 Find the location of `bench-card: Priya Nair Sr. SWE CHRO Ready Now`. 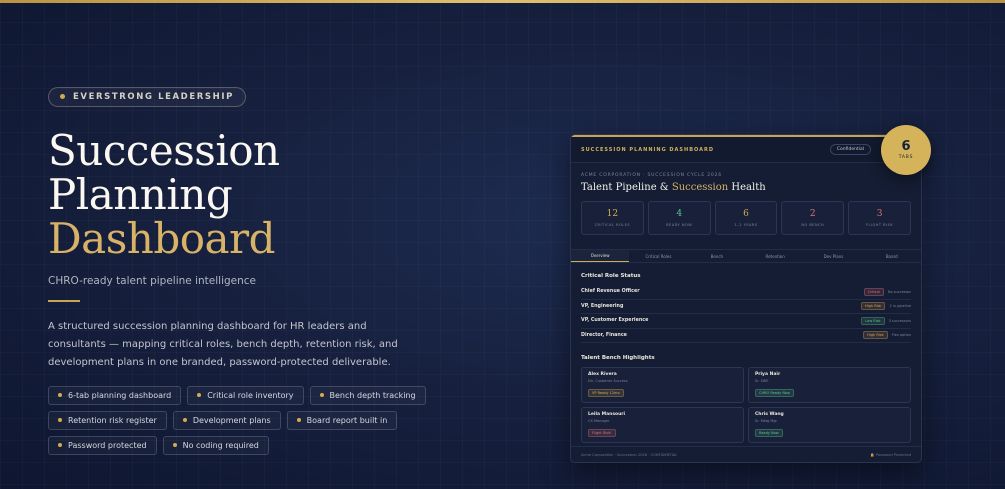

bench-card: Priya Nair Sr. SWE CHRO Ready Now is located at coordinates (829, 385).